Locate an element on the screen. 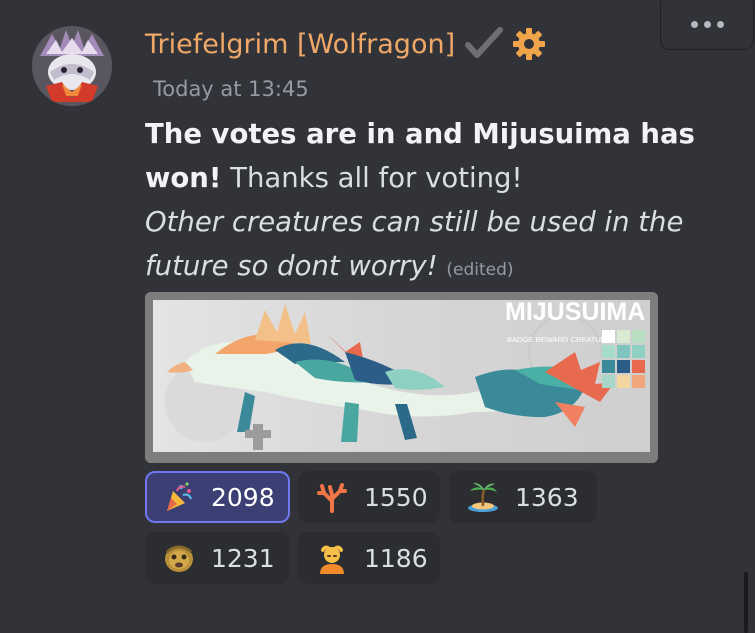 This screenshot has height=633, width=755. reaction-face: 1231 is located at coordinates (217, 558).